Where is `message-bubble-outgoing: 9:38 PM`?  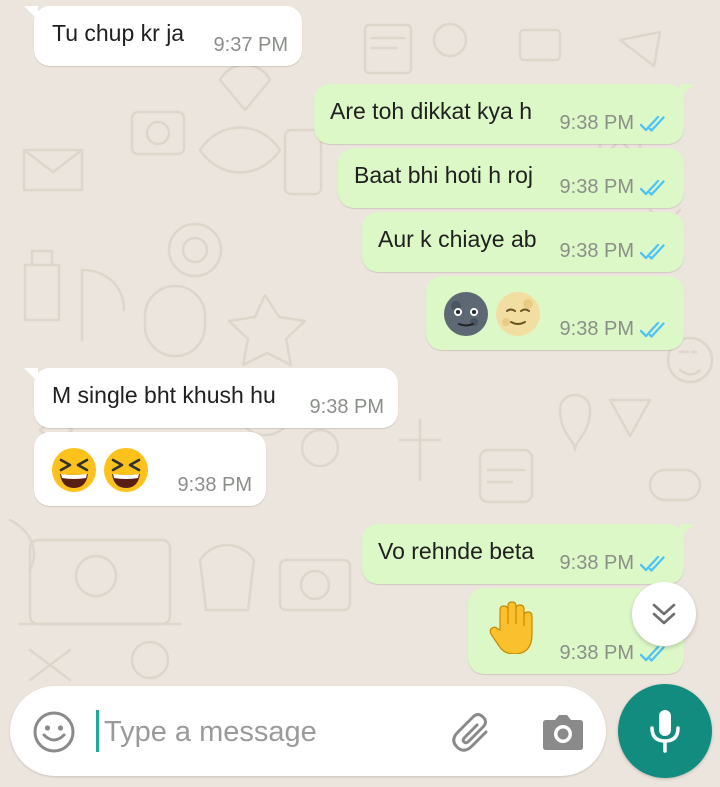 message-bubble-outgoing: 9:38 PM is located at coordinates (555, 313).